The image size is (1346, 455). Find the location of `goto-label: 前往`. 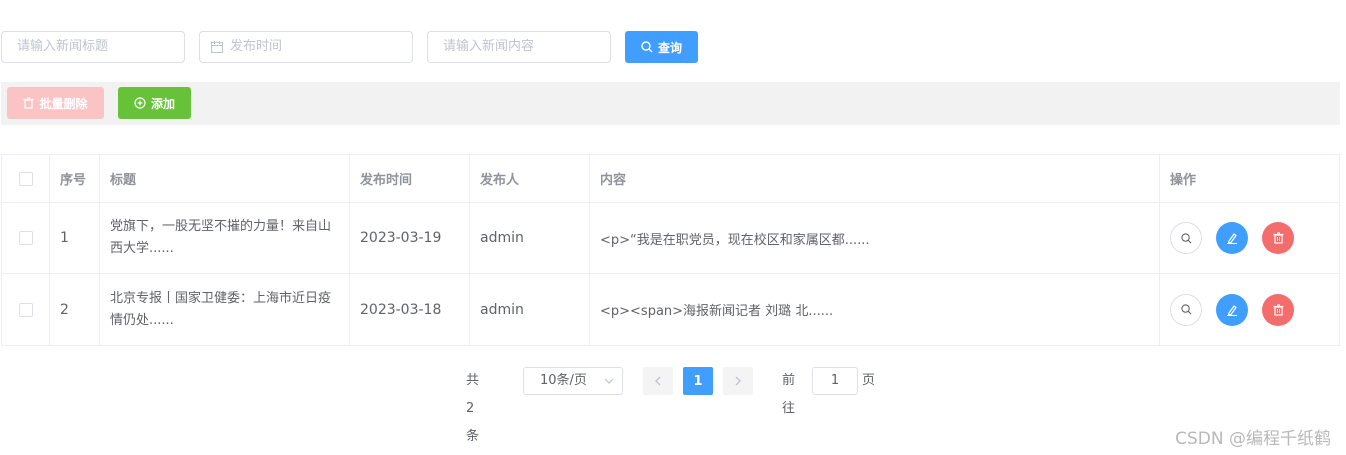

goto-label: 前往 is located at coordinates (789, 394).